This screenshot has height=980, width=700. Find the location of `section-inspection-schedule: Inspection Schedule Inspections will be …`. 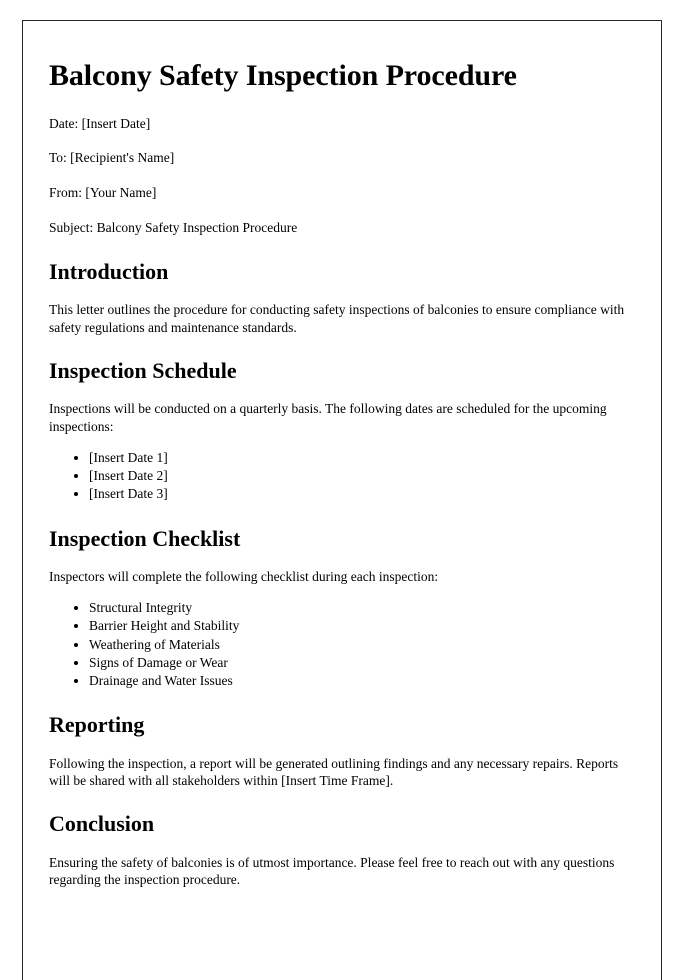

section-inspection-schedule: Inspection Schedule Inspections will be … is located at coordinates (342, 431).